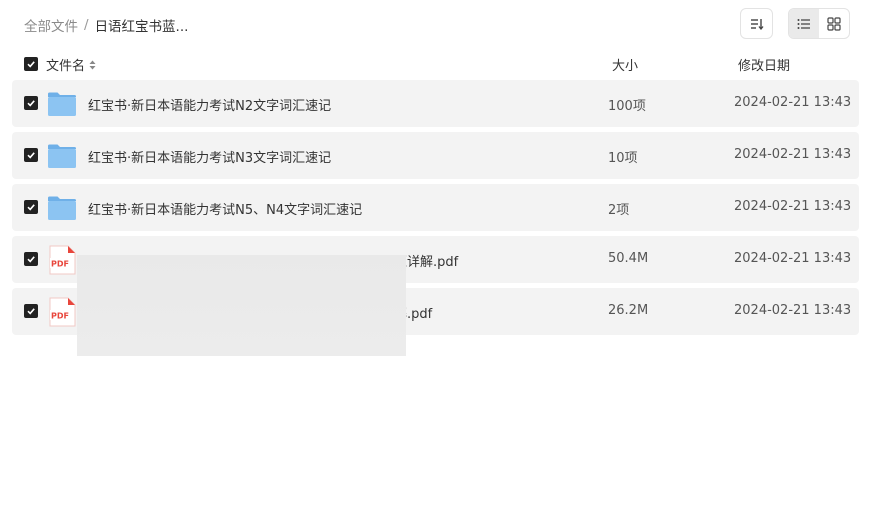 This screenshot has height=514, width=874. I want to click on file-name: 红宝书·新日本语能力考试N2文字词汇速记, so click(209, 104).